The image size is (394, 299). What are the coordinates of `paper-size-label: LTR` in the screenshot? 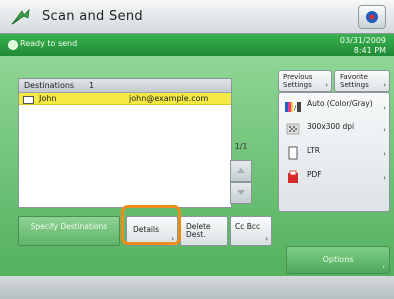 It's located at (313, 150).